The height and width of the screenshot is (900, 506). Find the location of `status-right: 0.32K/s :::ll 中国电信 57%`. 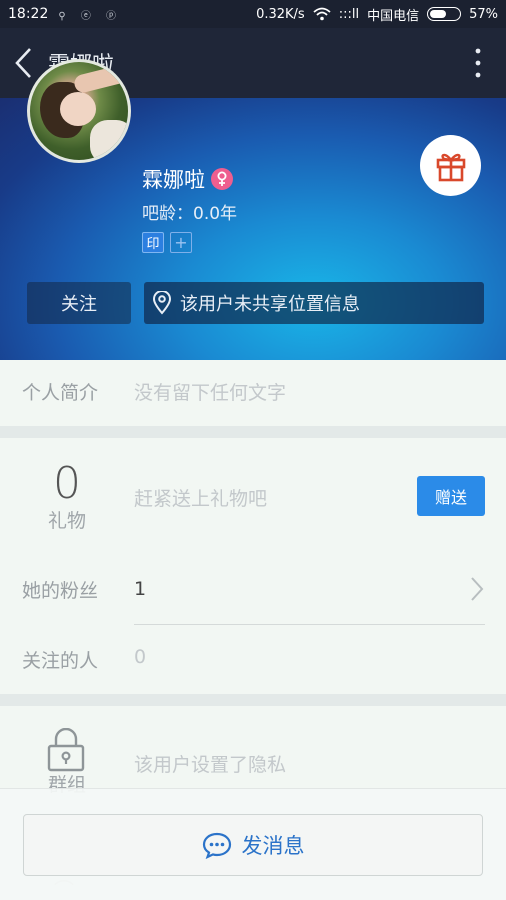

status-right: 0.32K/s :::ll 中国电信 57% is located at coordinates (377, 14).